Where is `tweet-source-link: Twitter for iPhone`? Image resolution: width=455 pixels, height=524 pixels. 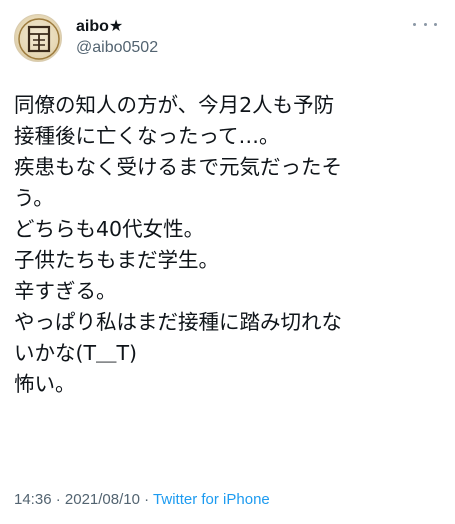
tweet-source-link: Twitter for iPhone is located at coordinates (211, 499).